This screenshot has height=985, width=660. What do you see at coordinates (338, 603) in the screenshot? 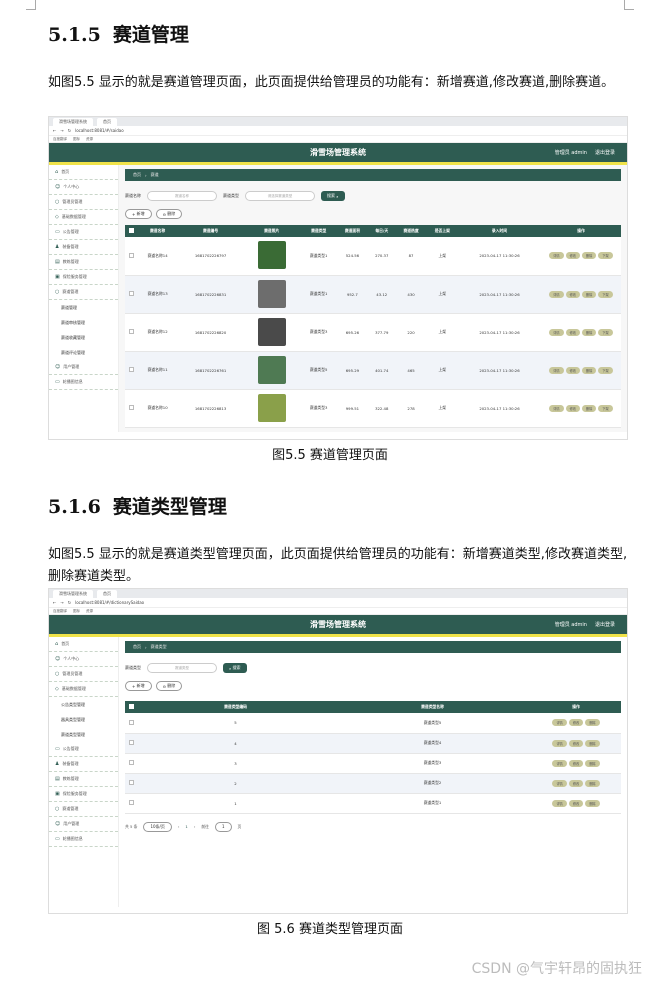
I see `address-bar: ← → ↻ localhost:8081/#/dictionarySaidao` at bounding box center [338, 603].